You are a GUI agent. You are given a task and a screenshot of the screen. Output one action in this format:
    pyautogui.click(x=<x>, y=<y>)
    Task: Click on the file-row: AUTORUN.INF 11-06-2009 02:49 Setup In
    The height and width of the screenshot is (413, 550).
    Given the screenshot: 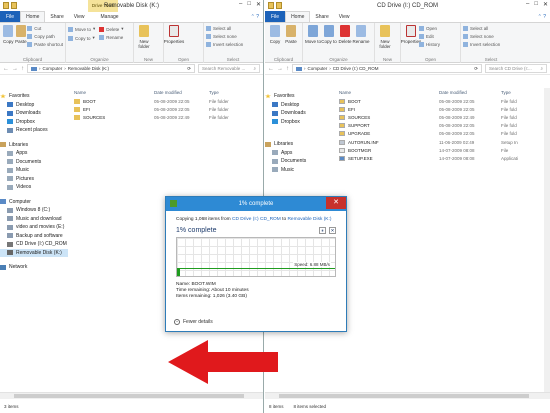 What is the action you would take?
    pyautogui.click(x=443, y=142)
    